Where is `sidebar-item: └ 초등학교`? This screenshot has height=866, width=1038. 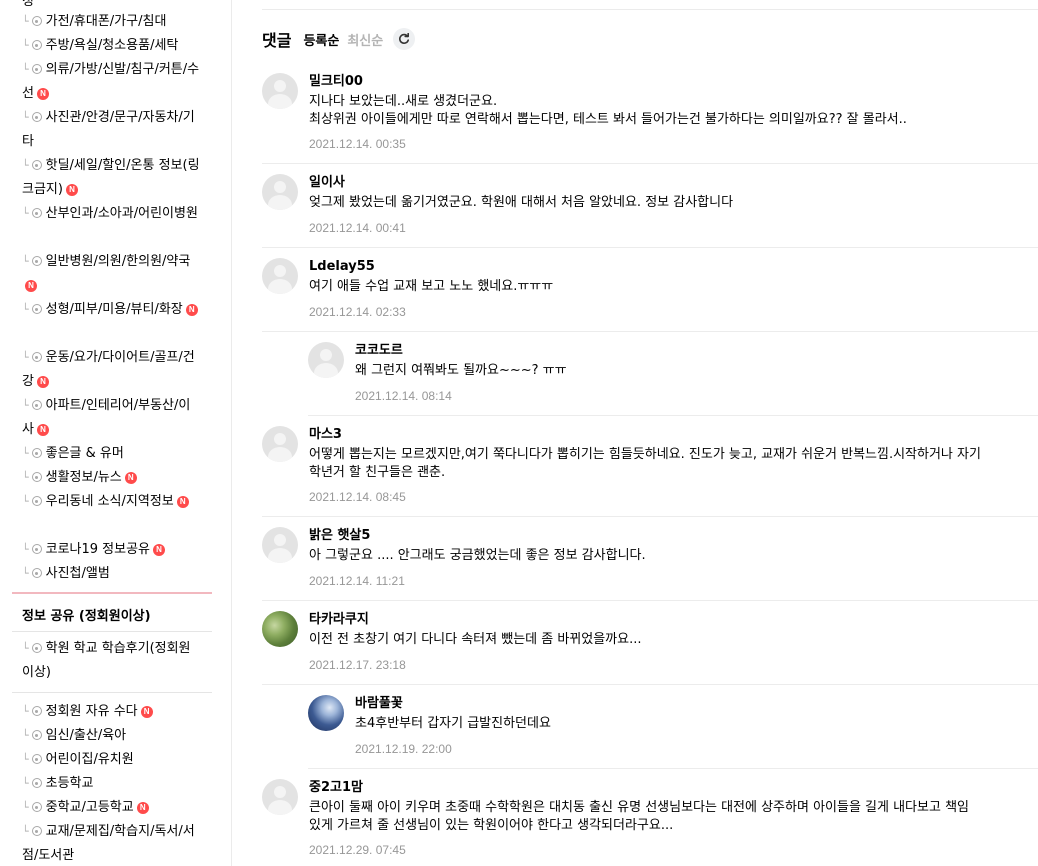
sidebar-item: └ 초등학교 is located at coordinates (112, 784).